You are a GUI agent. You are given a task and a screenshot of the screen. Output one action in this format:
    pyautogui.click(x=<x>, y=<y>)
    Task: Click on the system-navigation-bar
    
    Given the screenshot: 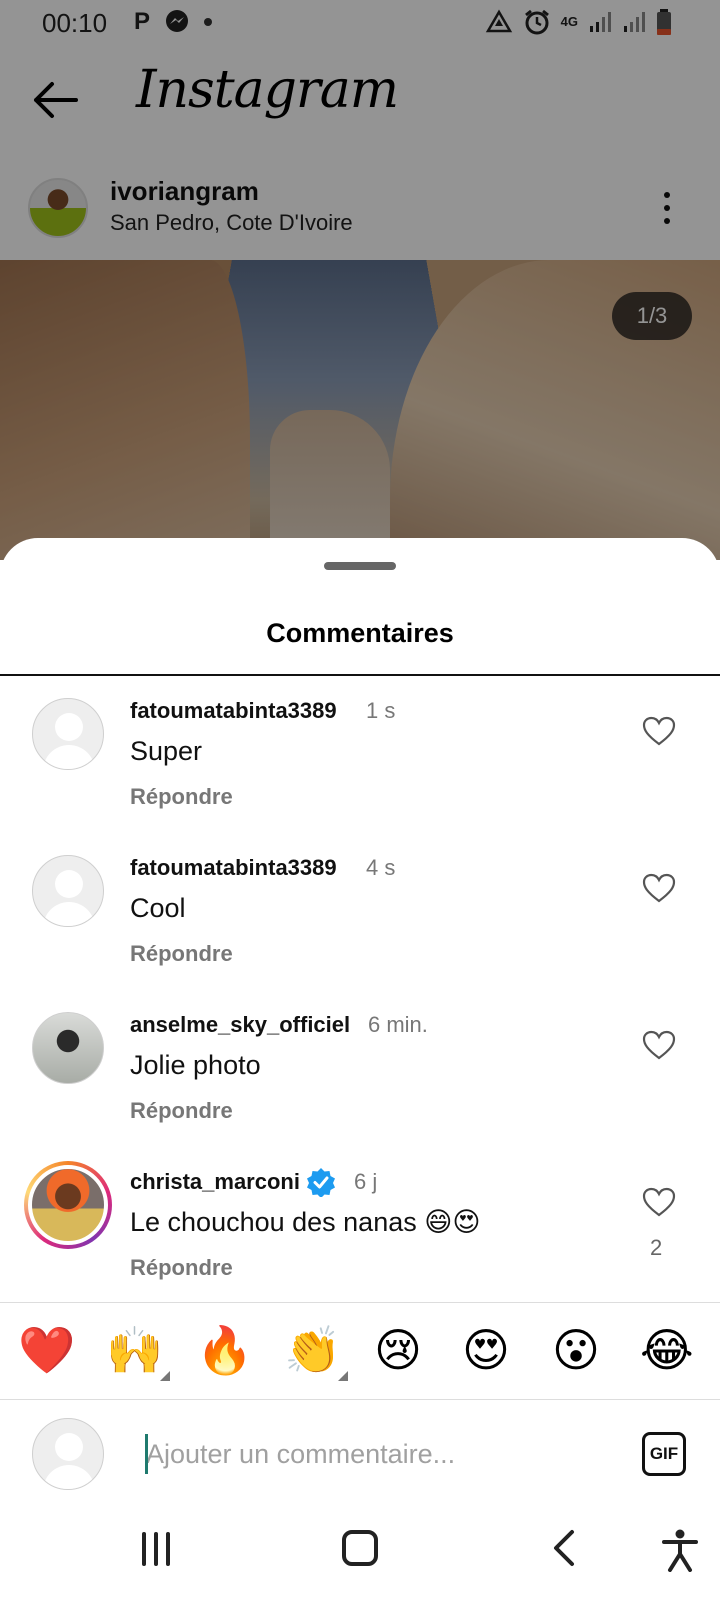 What is the action you would take?
    pyautogui.click(x=360, y=1555)
    